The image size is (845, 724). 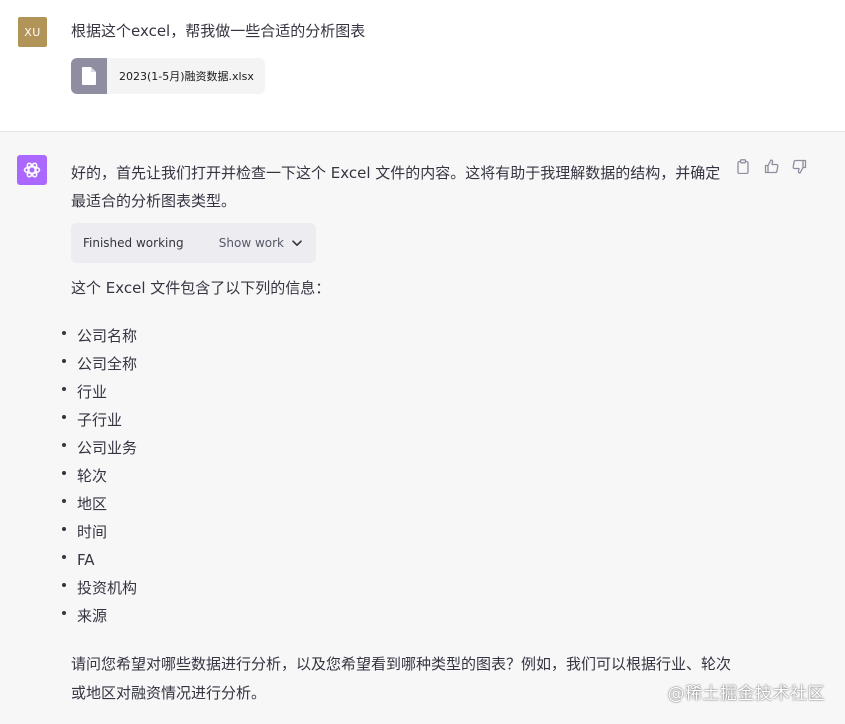 What do you see at coordinates (186, 76) in the screenshot?
I see `attached-file-name: 2023(1-5月)融资数据.xlsx` at bounding box center [186, 76].